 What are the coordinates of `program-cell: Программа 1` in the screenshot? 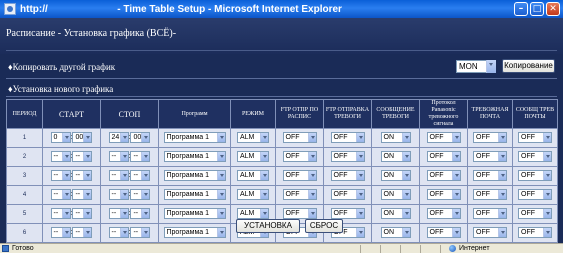 It's located at (194, 195).